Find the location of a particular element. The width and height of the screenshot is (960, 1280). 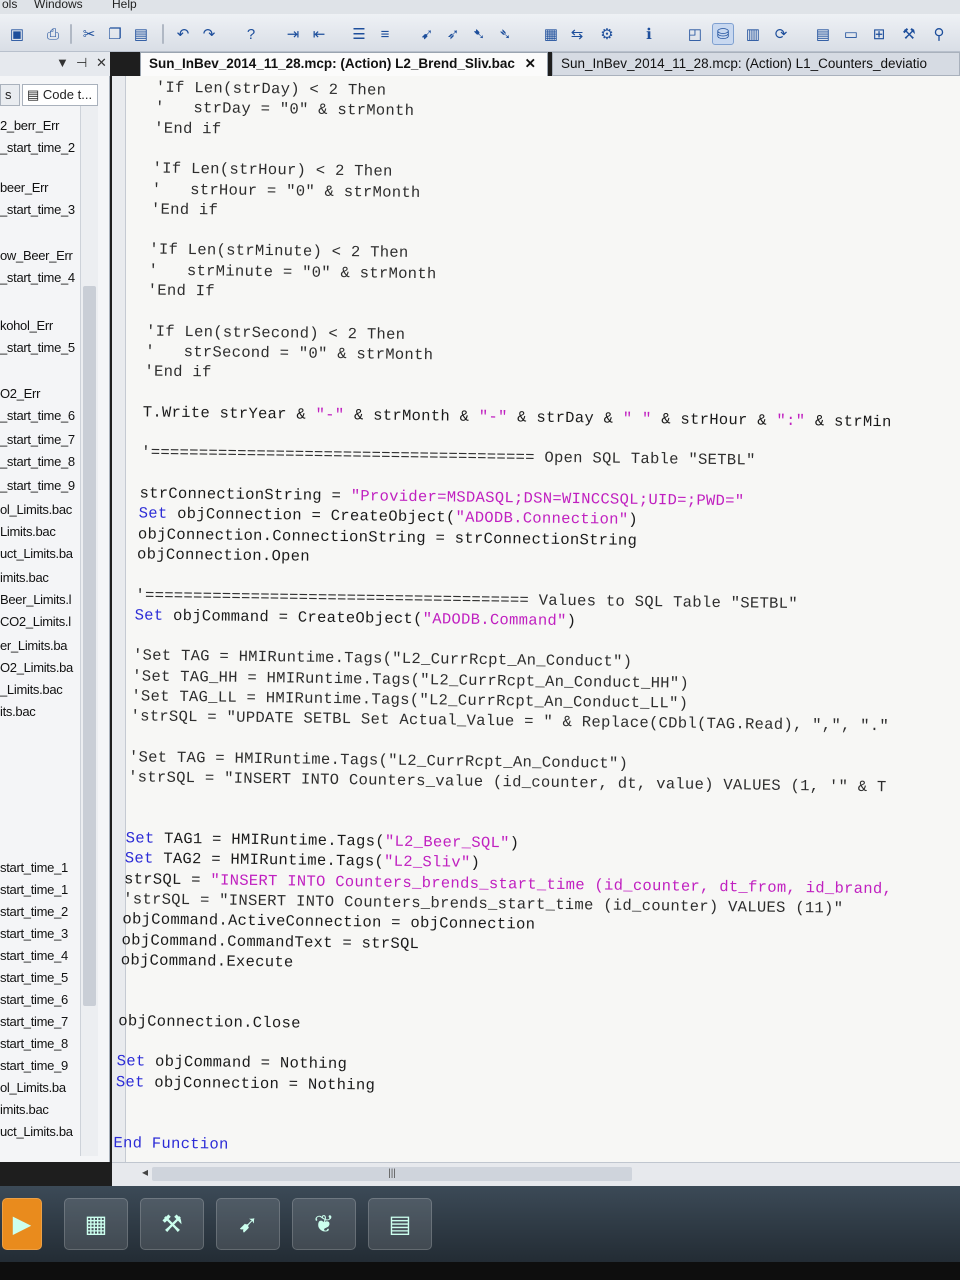

leaf-icon: ❦ is located at coordinates (324, 1224).